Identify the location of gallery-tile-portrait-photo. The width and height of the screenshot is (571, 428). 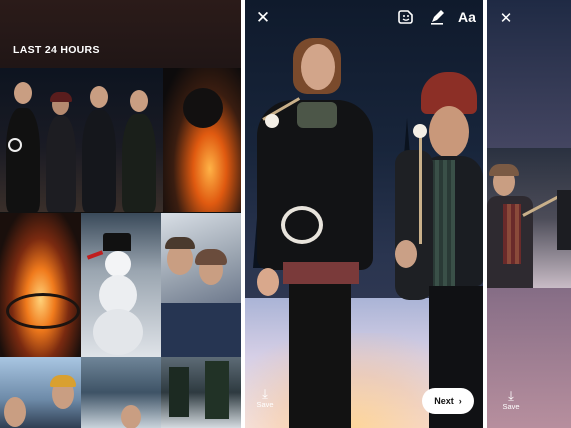
(40, 392).